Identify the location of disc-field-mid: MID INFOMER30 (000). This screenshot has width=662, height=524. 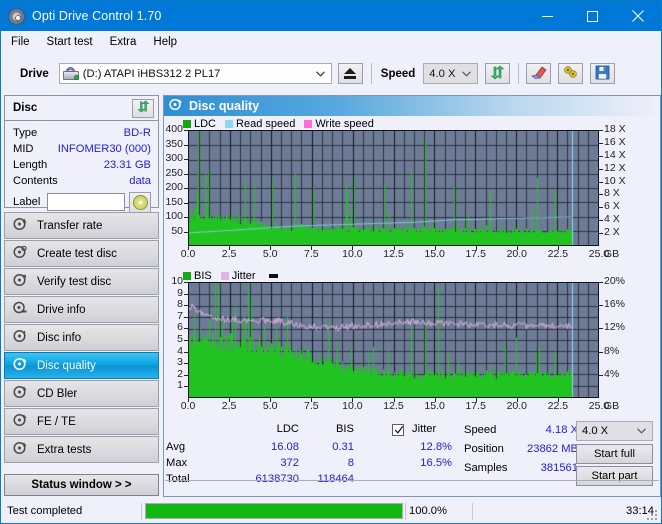
(81, 149).